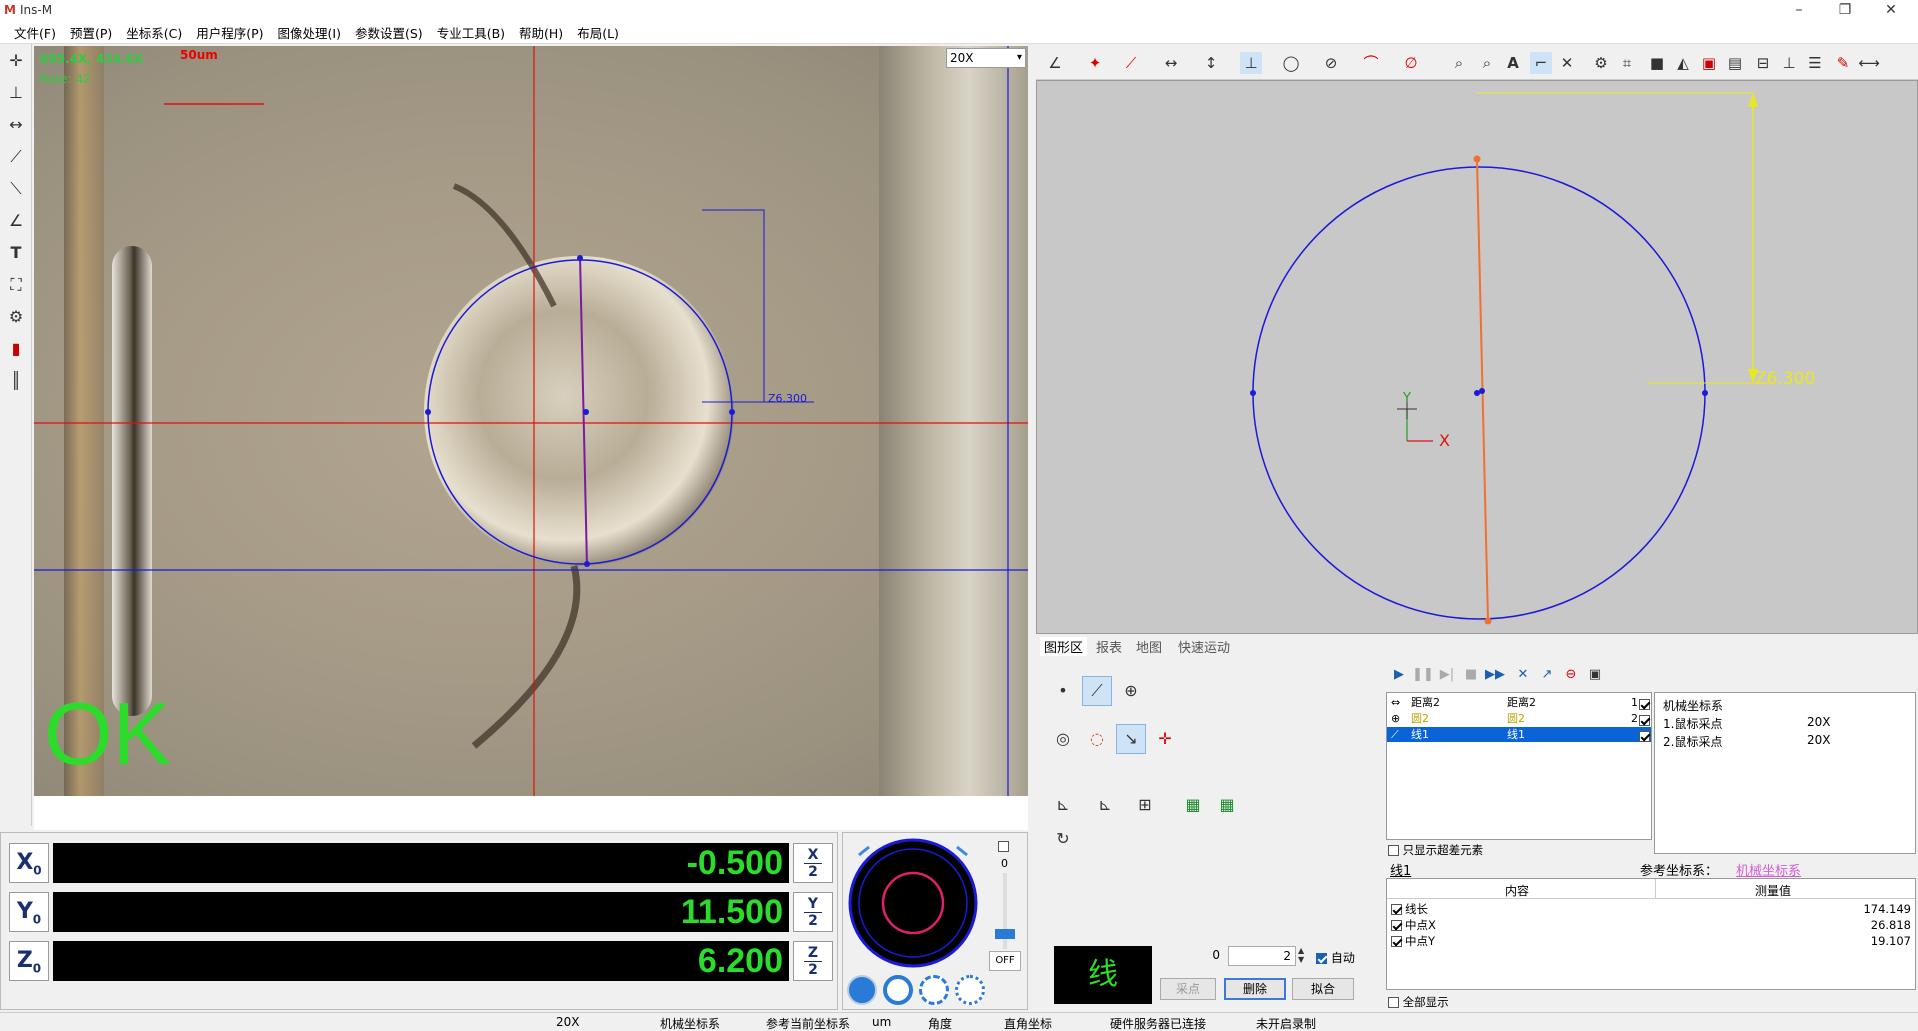  I want to click on light-slider-handle, so click(1005, 934).